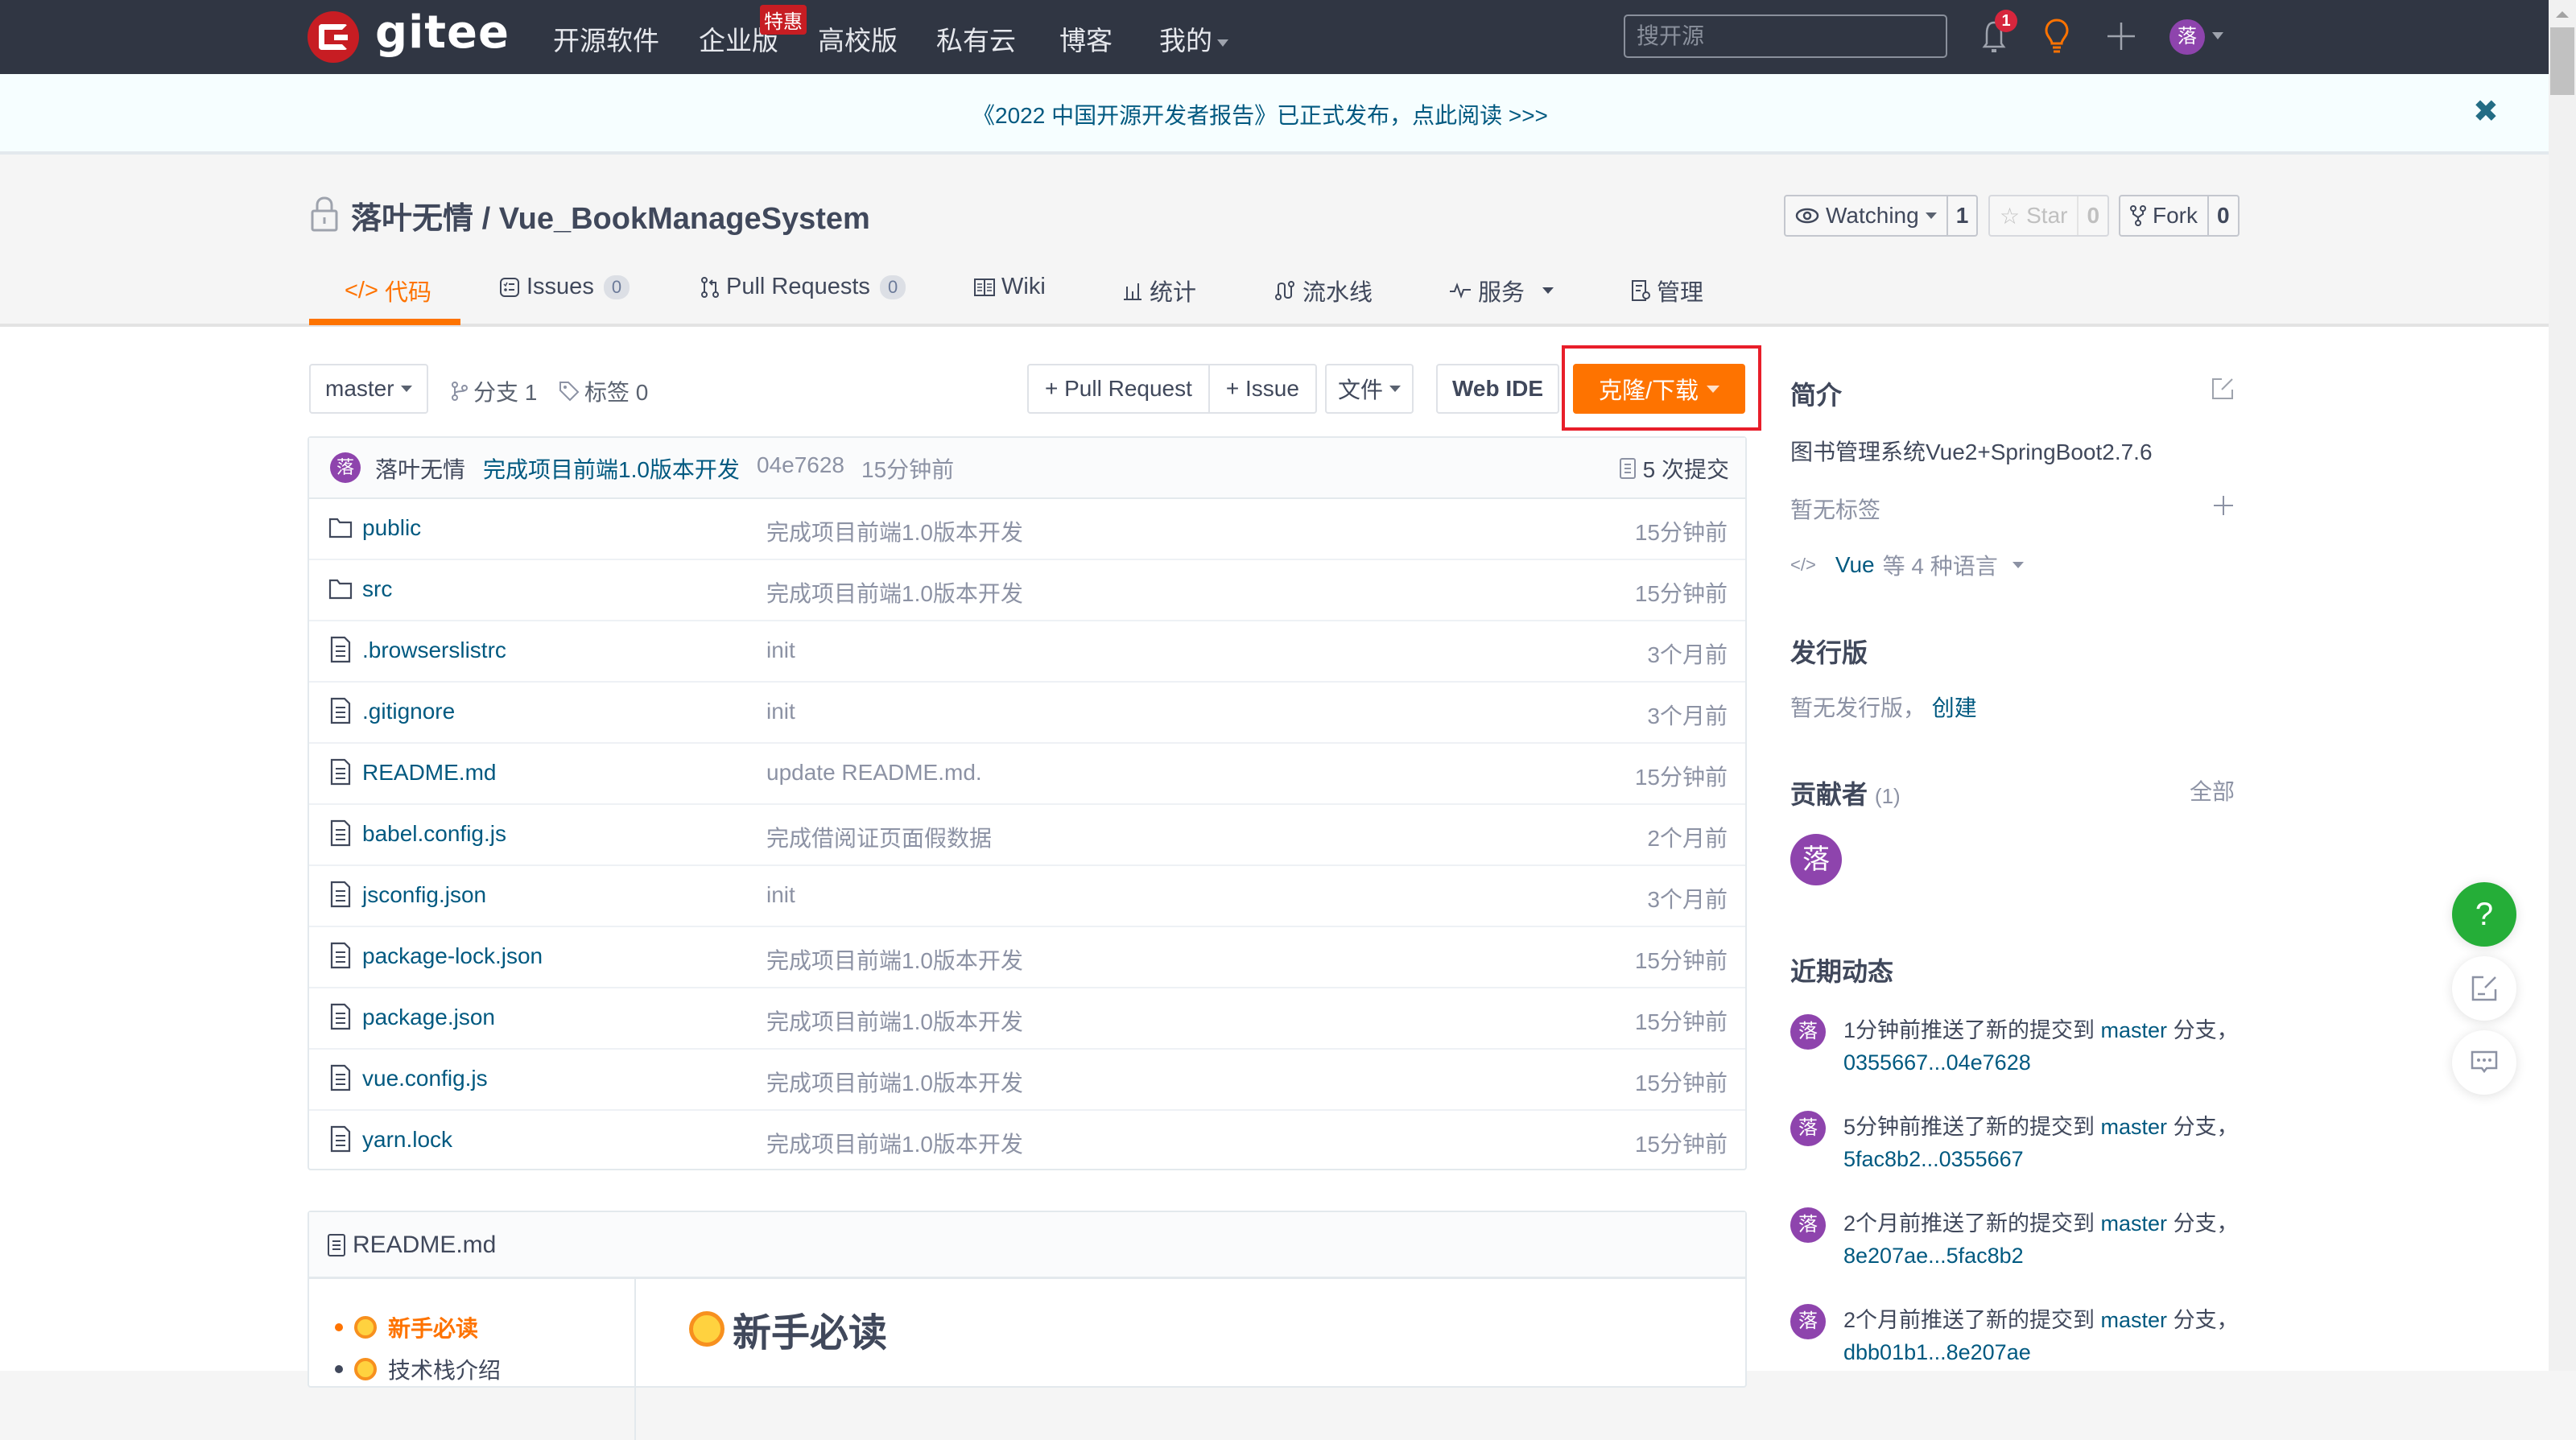 The height and width of the screenshot is (1440, 2576). I want to click on file-menu: 文件, so click(1369, 388).